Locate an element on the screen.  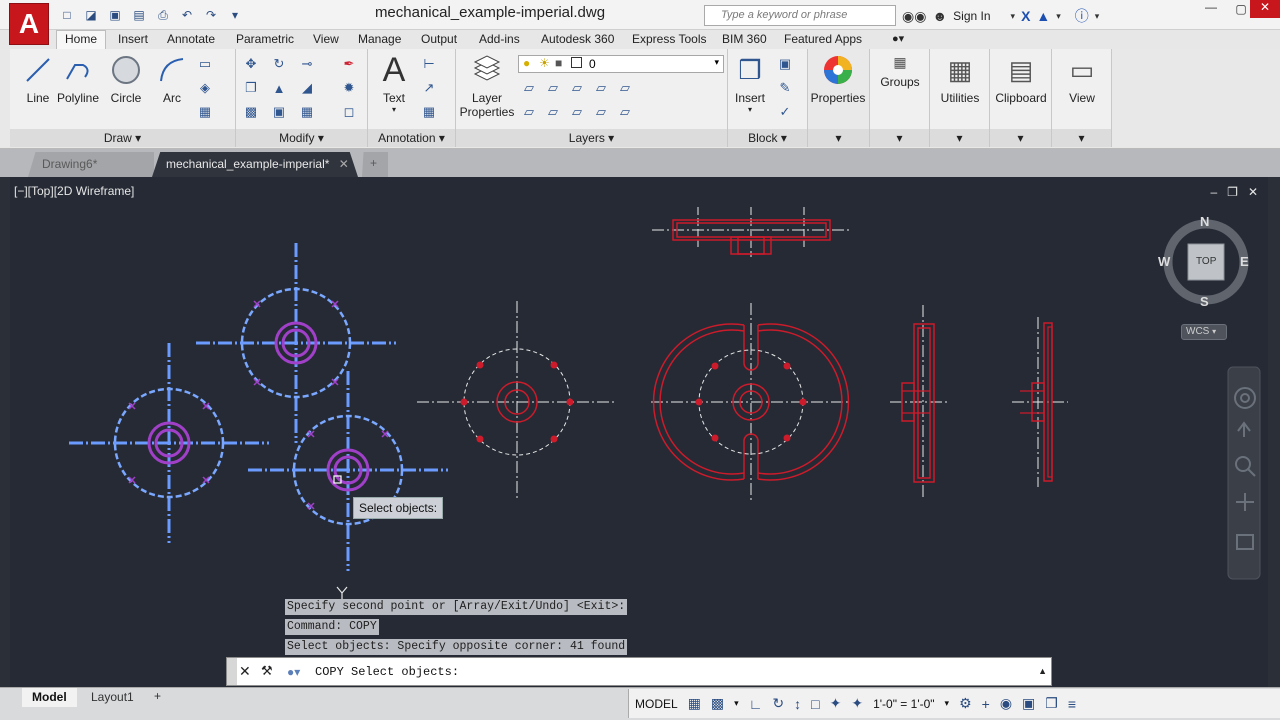
dimension-icon: ⊢ is located at coordinates (429, 64).